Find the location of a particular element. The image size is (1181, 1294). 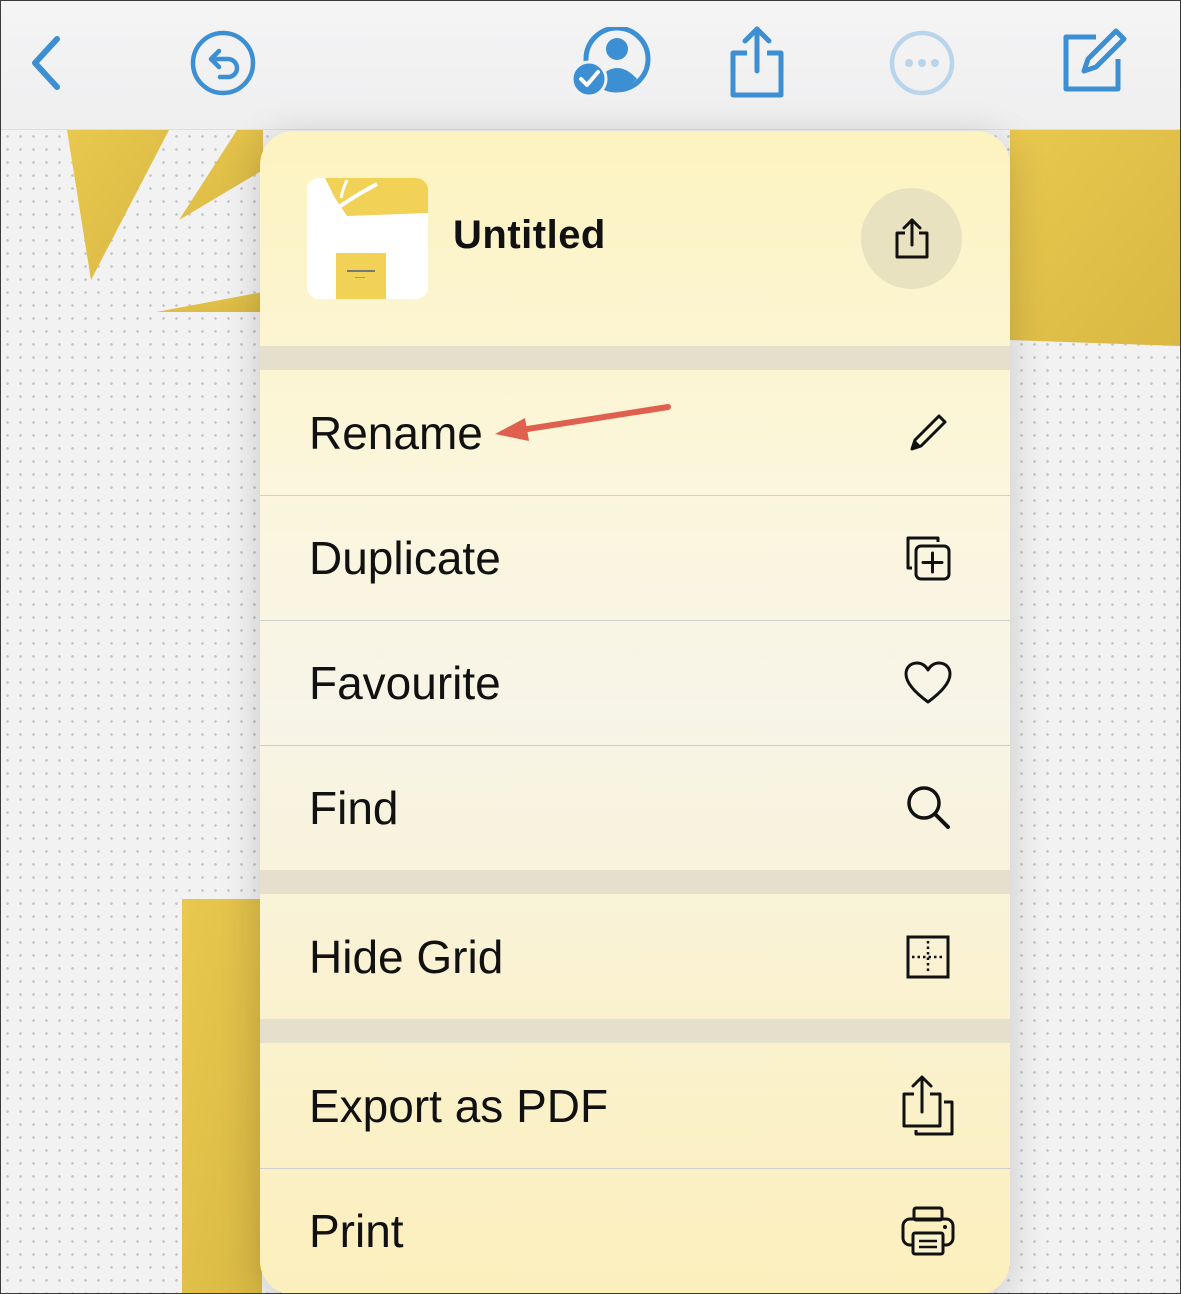

menu-item-label: Find is located at coordinates (354, 808).